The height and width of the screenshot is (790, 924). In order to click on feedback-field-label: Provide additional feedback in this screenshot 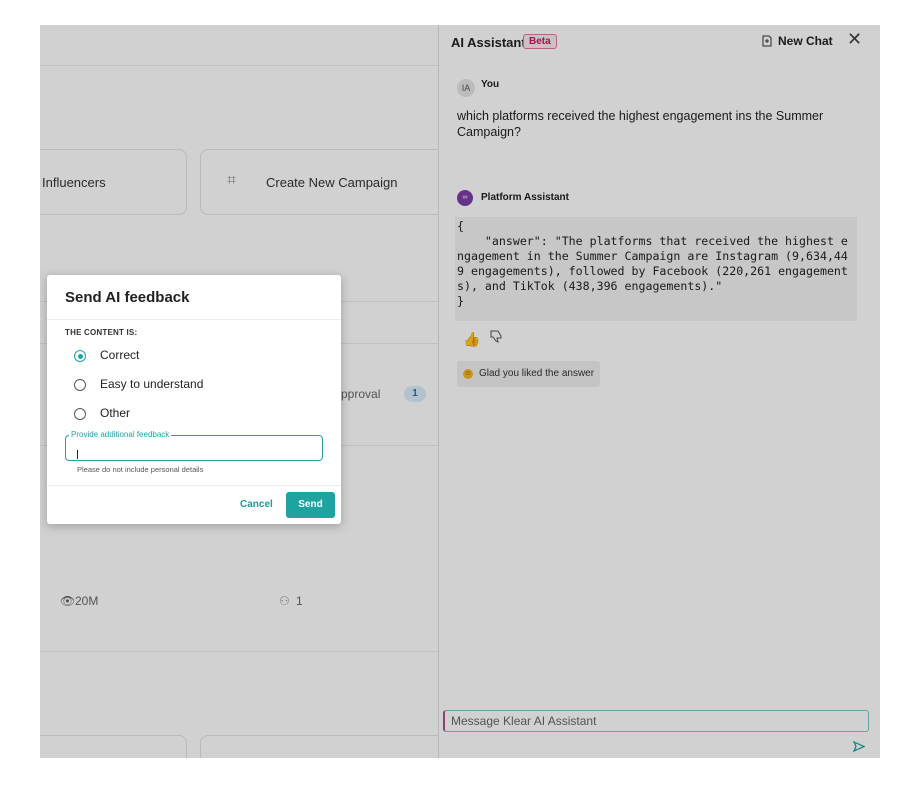, I will do `click(120, 434)`.